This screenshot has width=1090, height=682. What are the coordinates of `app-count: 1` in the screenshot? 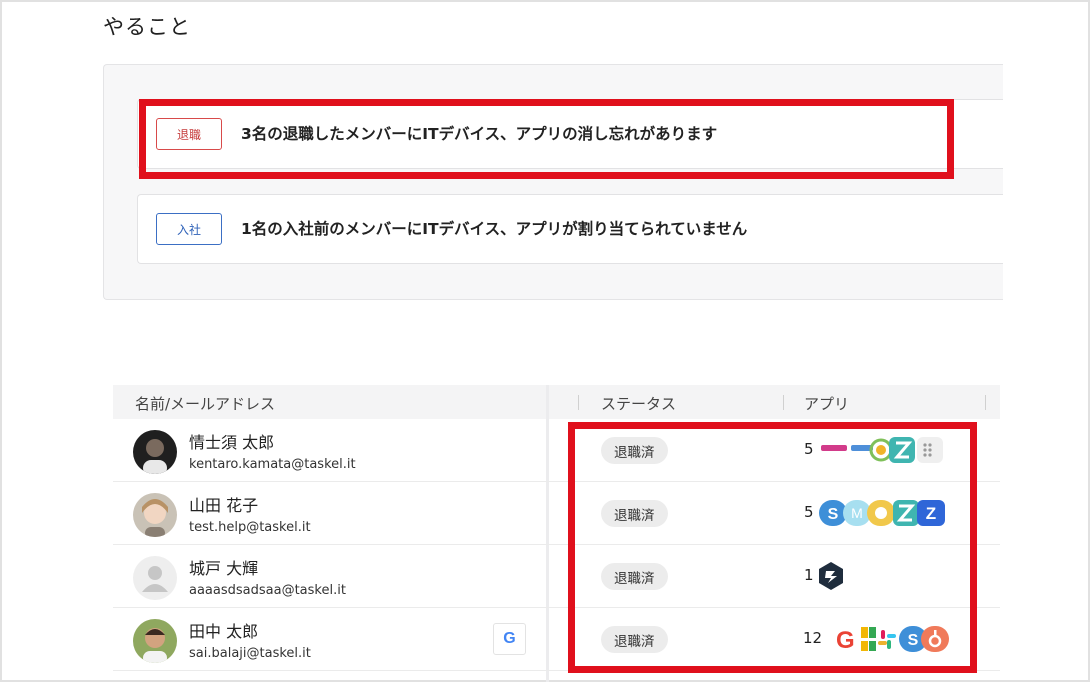 It's located at (809, 575).